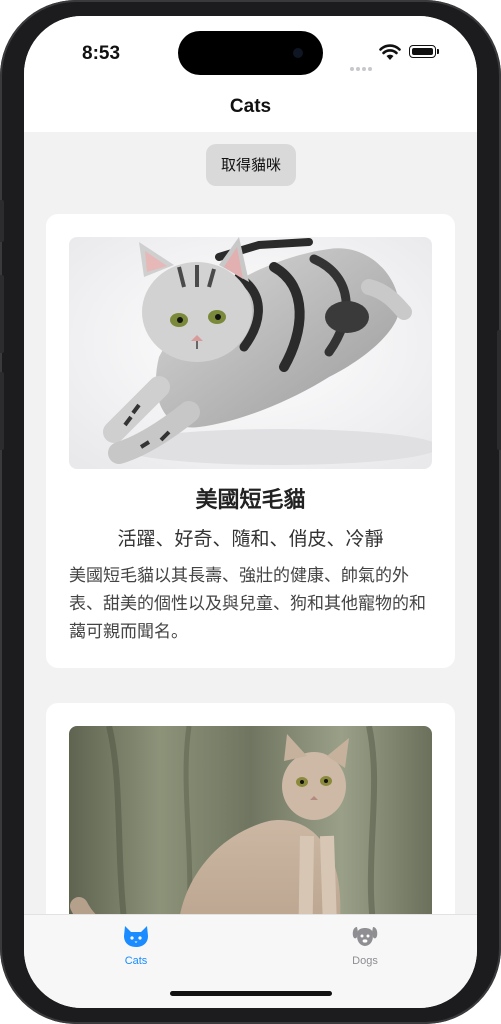 Image resolution: width=501 pixels, height=1024 pixels. I want to click on cellular-signal-icon, so click(362, 65).